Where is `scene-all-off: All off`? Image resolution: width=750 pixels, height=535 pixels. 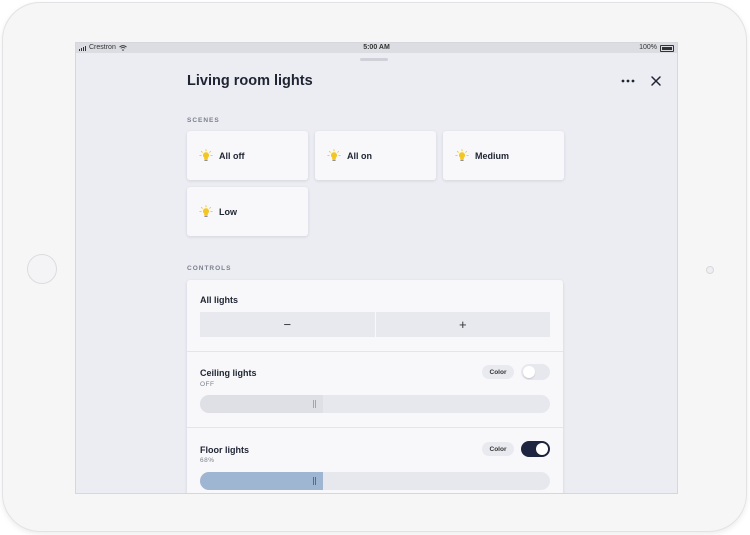
scene-all-off: All off is located at coordinates (247, 155).